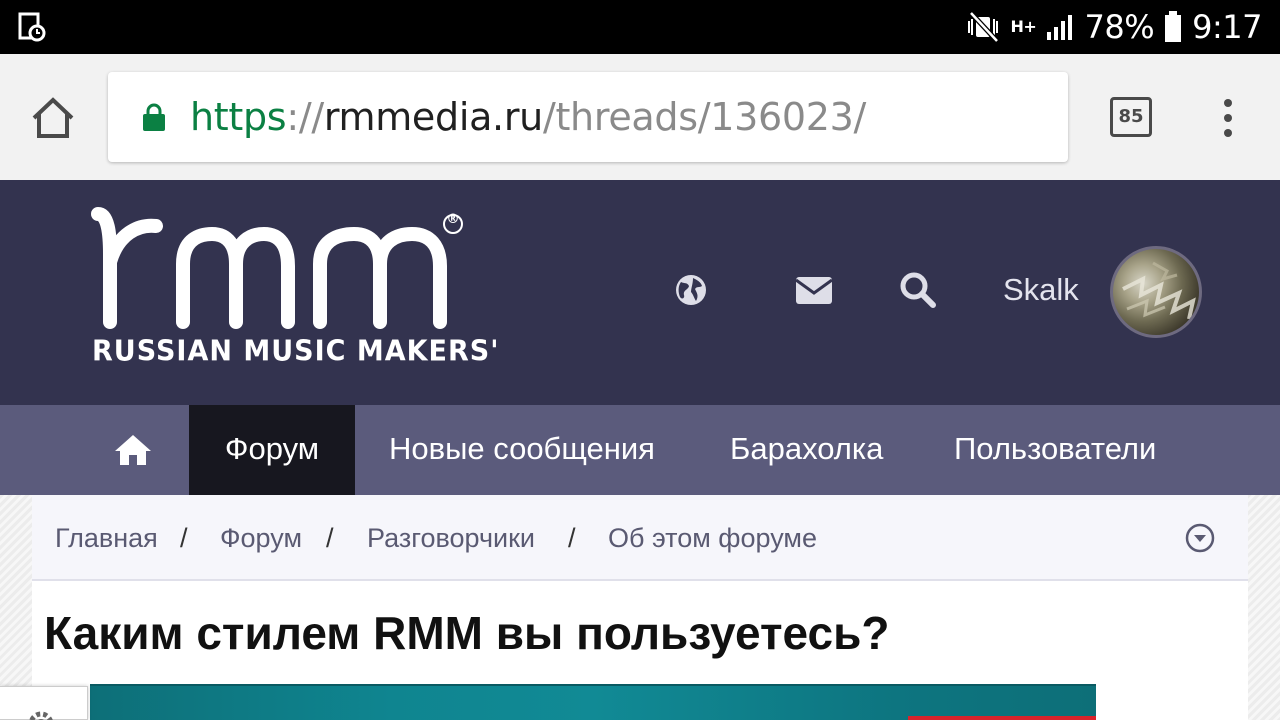 This screenshot has height=720, width=1280. Describe the element at coordinates (433, 117) in the screenshot. I see `url-host: rmmedia.ru` at that location.